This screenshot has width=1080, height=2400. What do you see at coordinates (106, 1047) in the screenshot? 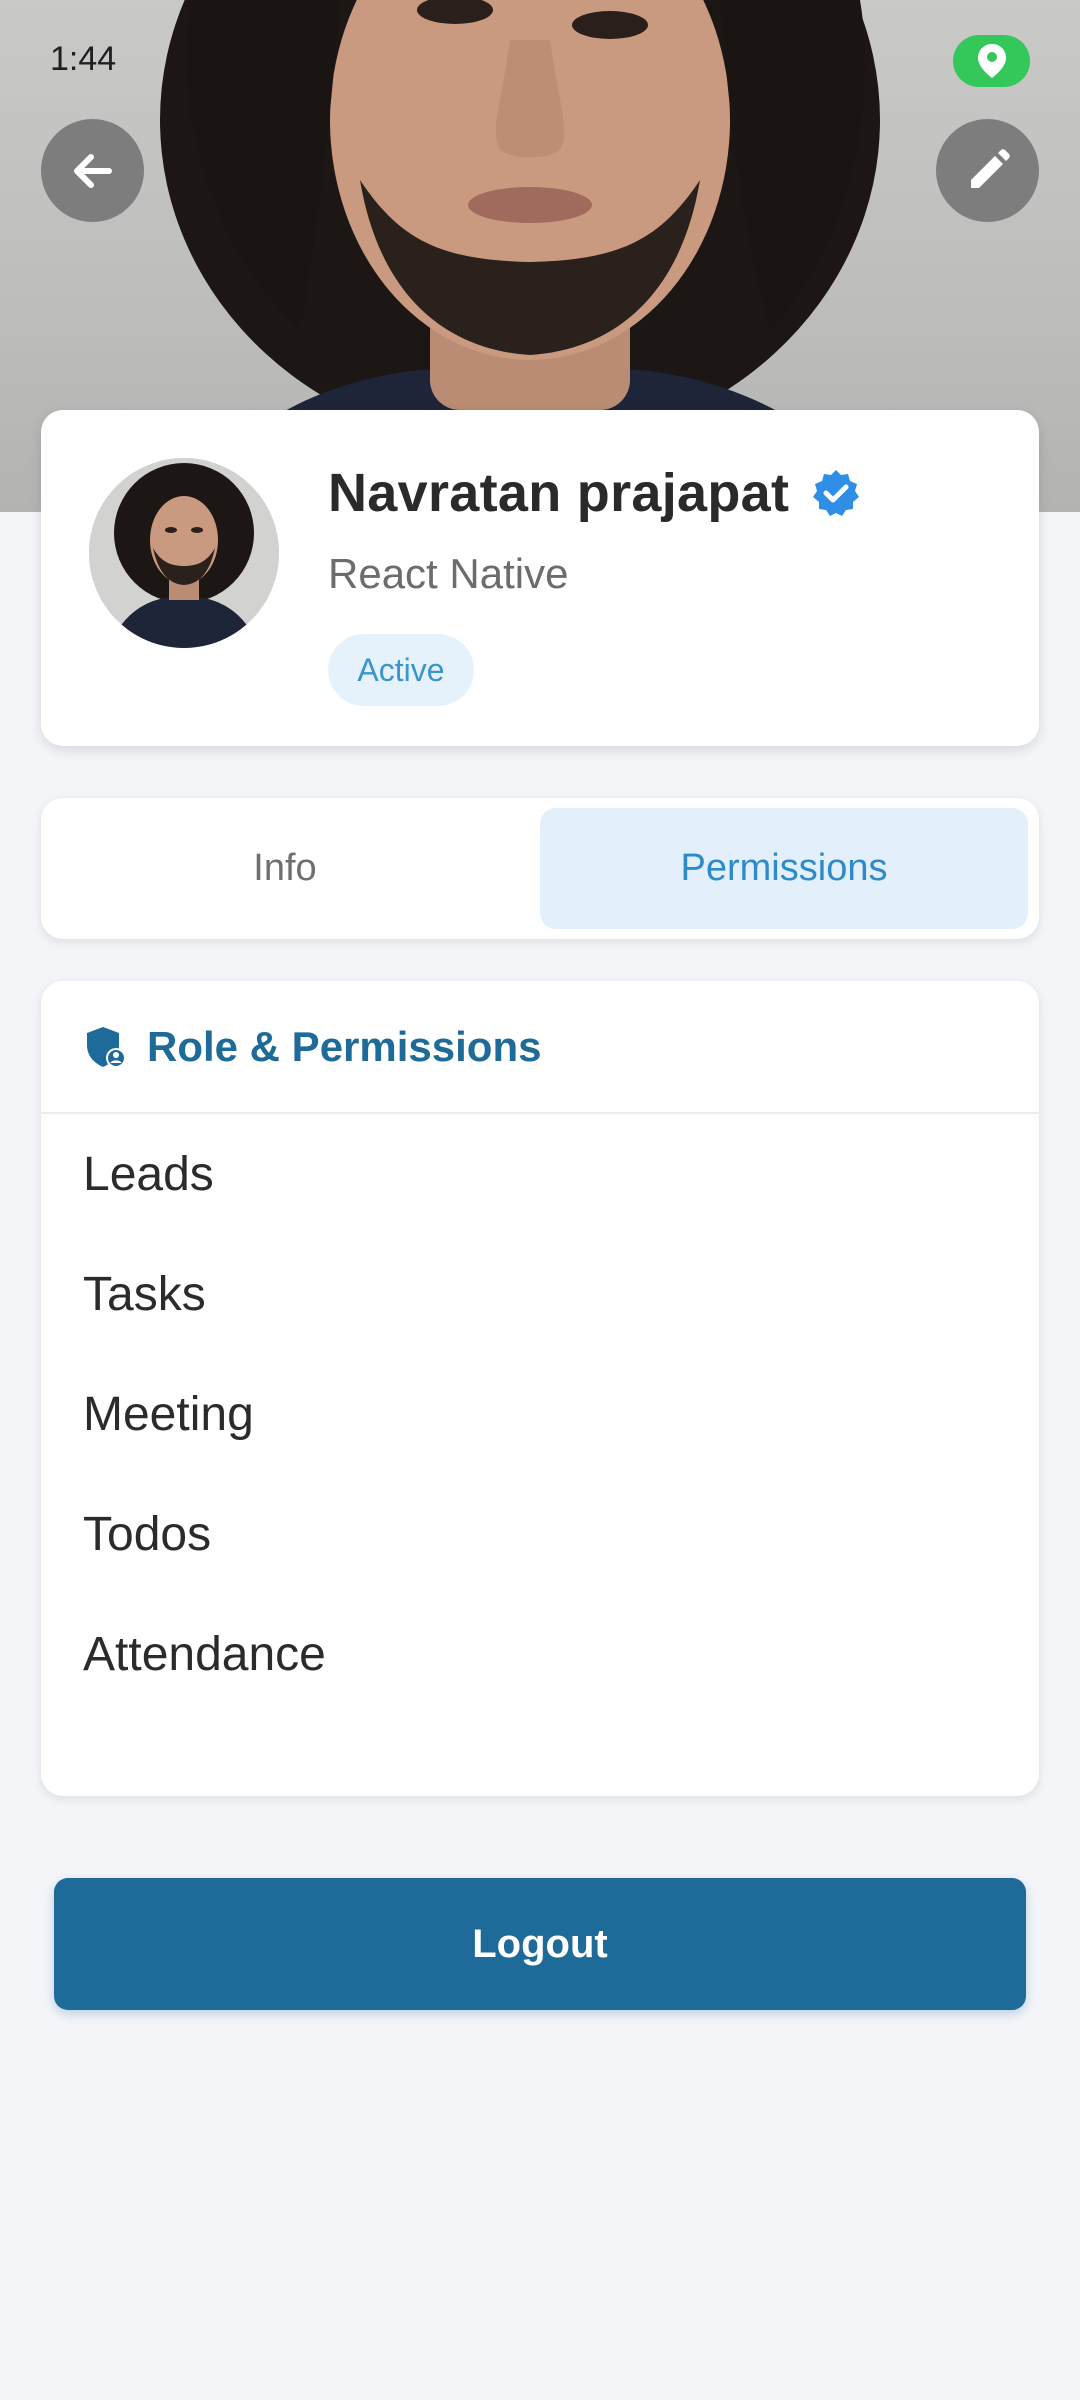
I see `shield-user-icon` at bounding box center [106, 1047].